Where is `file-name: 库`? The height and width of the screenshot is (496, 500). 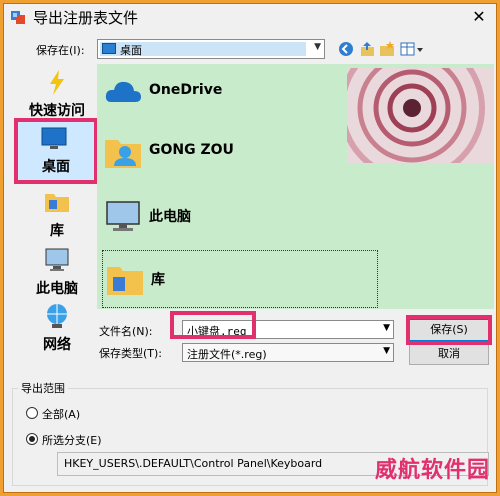 file-name: 库 is located at coordinates (158, 280).